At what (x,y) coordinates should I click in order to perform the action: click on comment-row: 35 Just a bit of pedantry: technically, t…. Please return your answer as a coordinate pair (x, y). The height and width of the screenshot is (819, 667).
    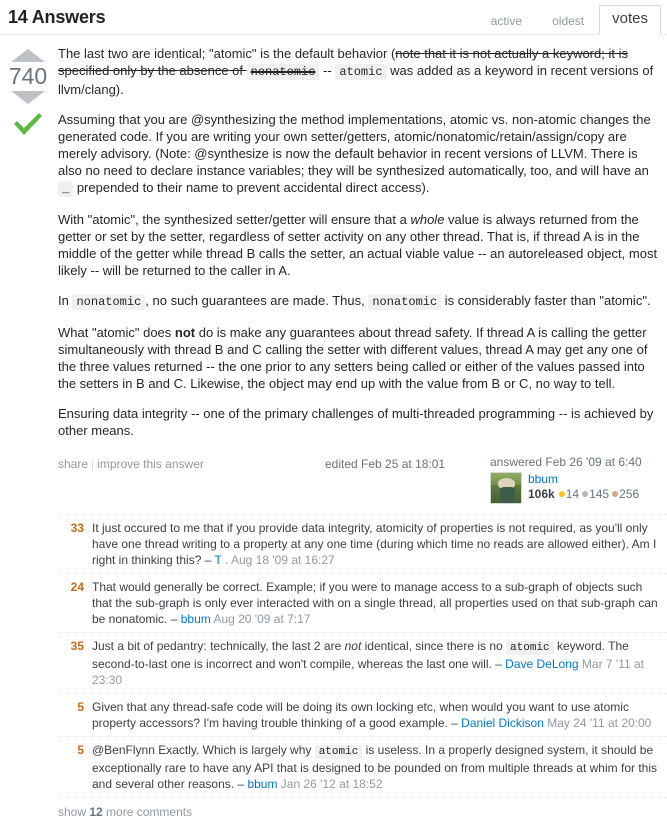
    Looking at the image, I should click on (362, 663).